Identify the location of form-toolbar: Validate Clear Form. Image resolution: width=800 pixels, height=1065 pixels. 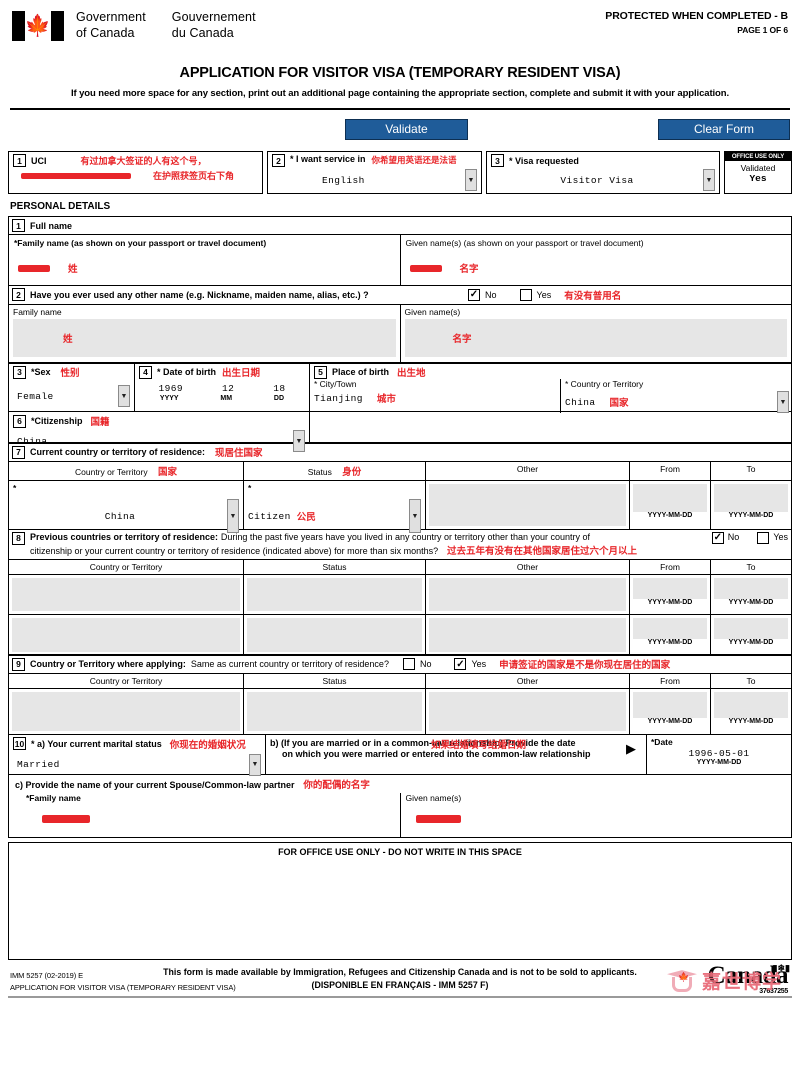
(400, 132).